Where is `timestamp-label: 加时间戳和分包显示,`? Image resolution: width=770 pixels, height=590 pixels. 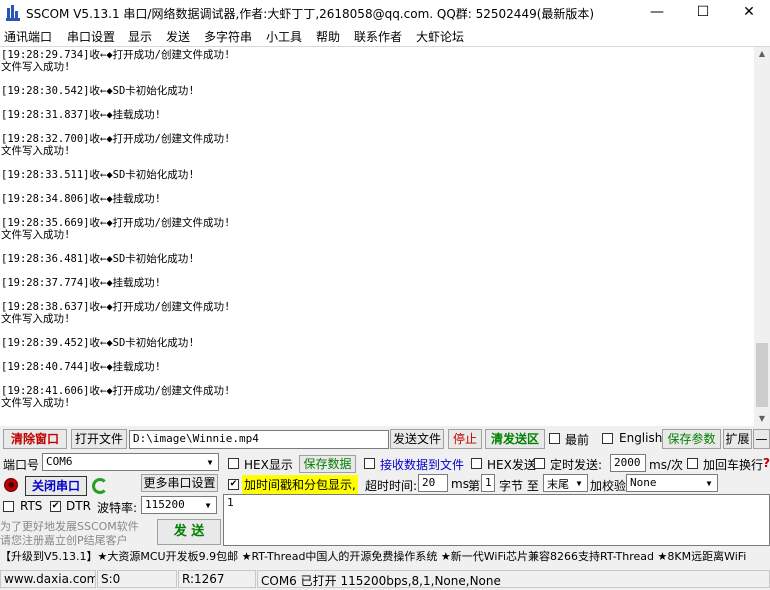
timestamp-label: 加时间戳和分包显示, is located at coordinates (300, 484).